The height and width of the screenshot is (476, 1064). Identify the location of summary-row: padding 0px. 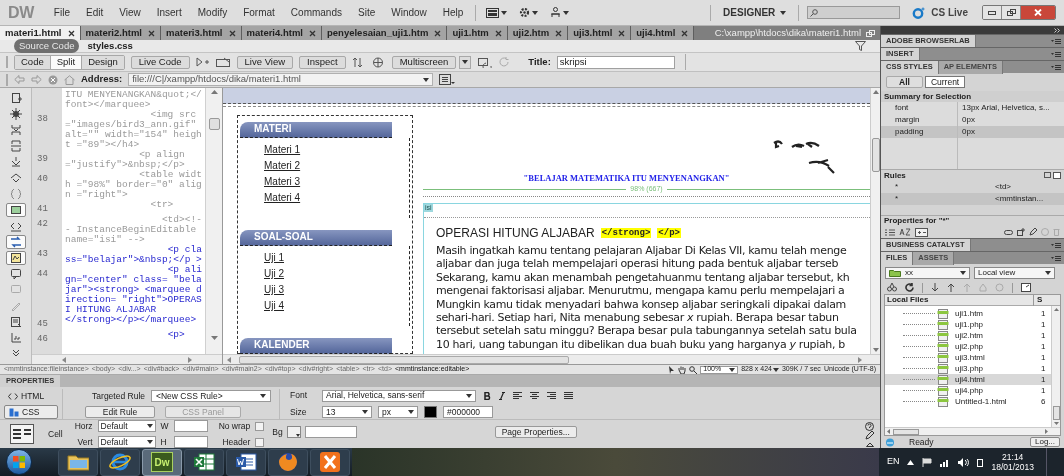
(972, 132).